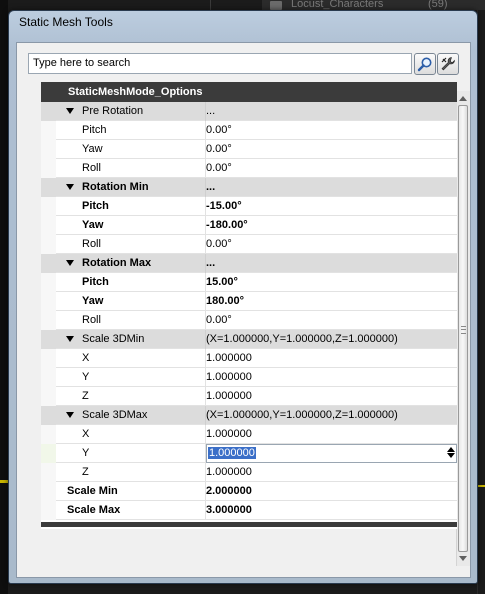 This screenshot has height=594, width=485. Describe the element at coordinates (220, 63) in the screenshot. I see `search-input: Type here to search` at that location.